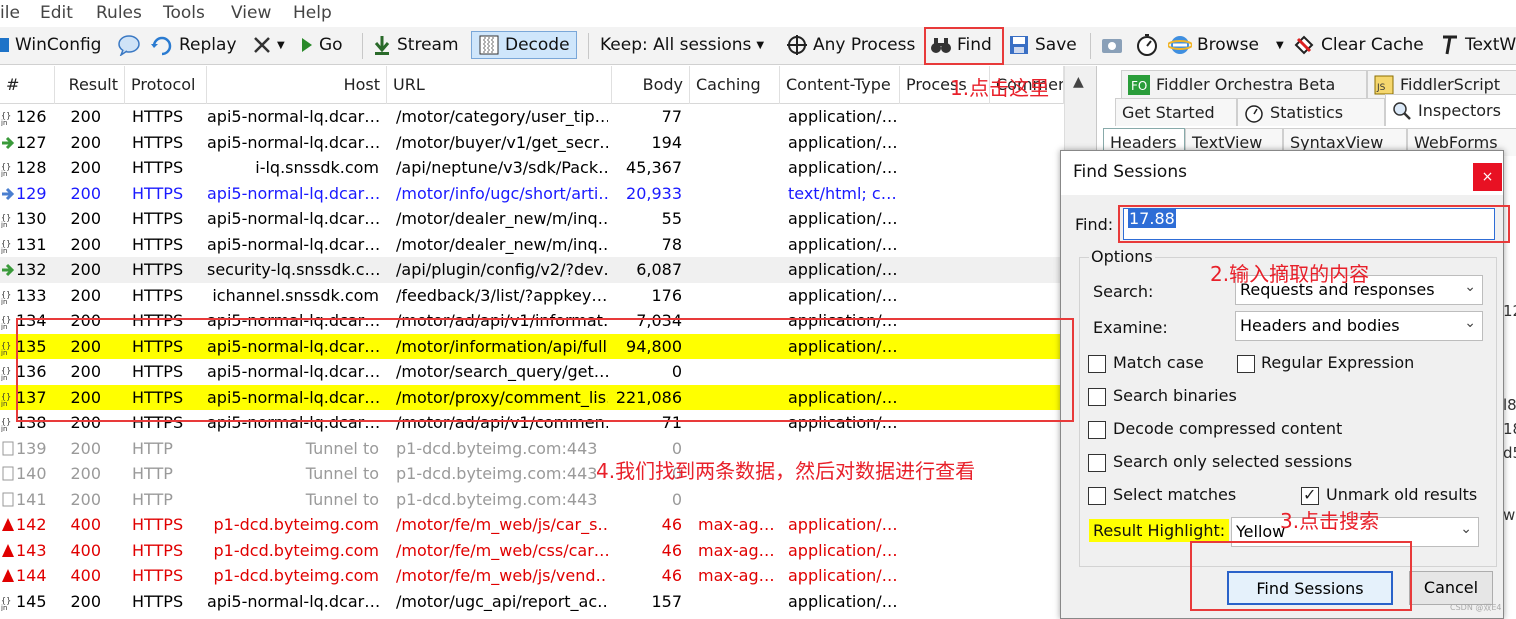 The height and width of the screenshot is (619, 1516). I want to click on col-header-caching: Caching, so click(735, 85).